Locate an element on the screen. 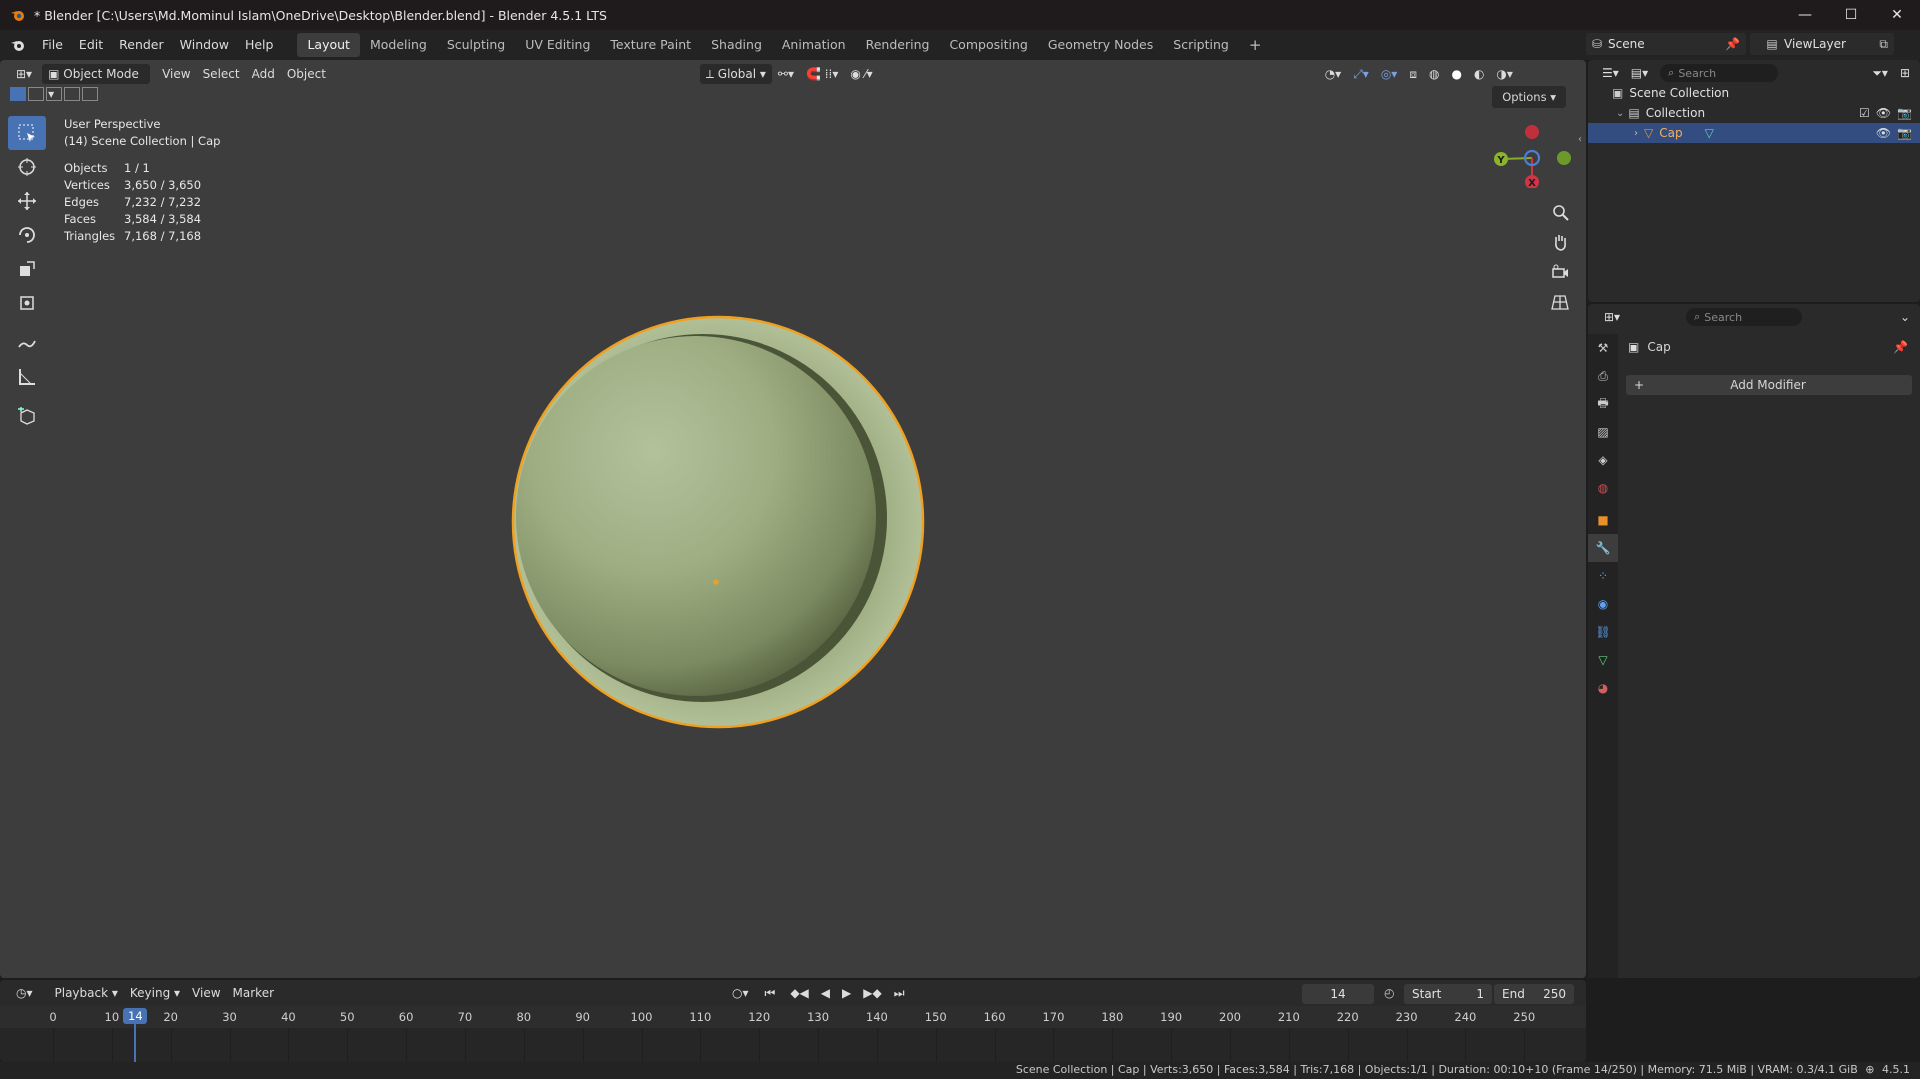 The height and width of the screenshot is (1079, 1920). tab-view-layer: ▨ is located at coordinates (1603, 432).